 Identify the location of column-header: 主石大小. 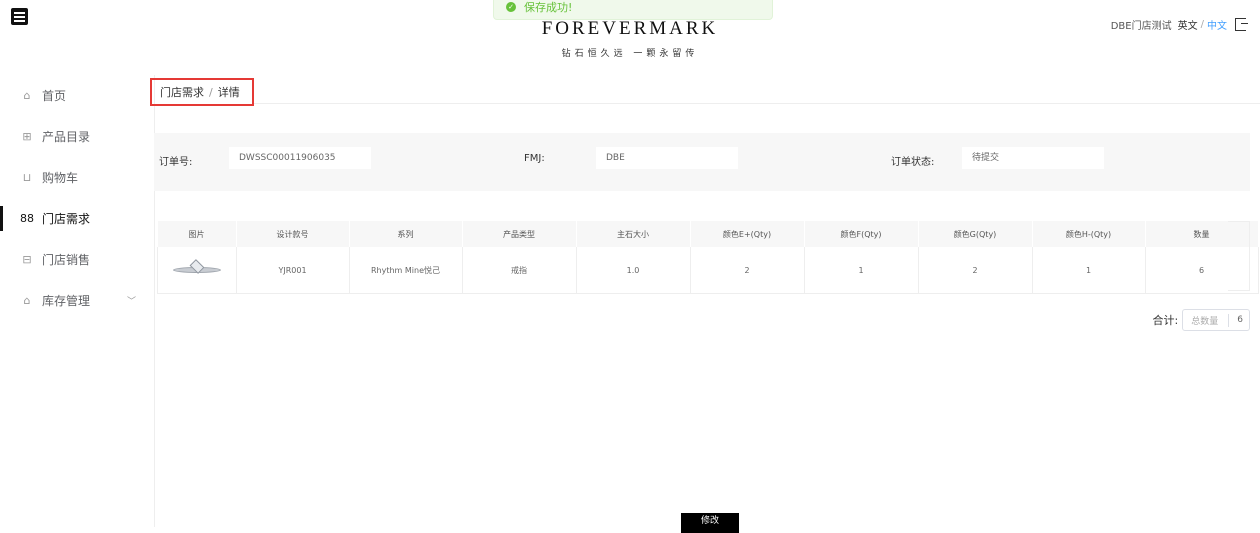
(633, 234).